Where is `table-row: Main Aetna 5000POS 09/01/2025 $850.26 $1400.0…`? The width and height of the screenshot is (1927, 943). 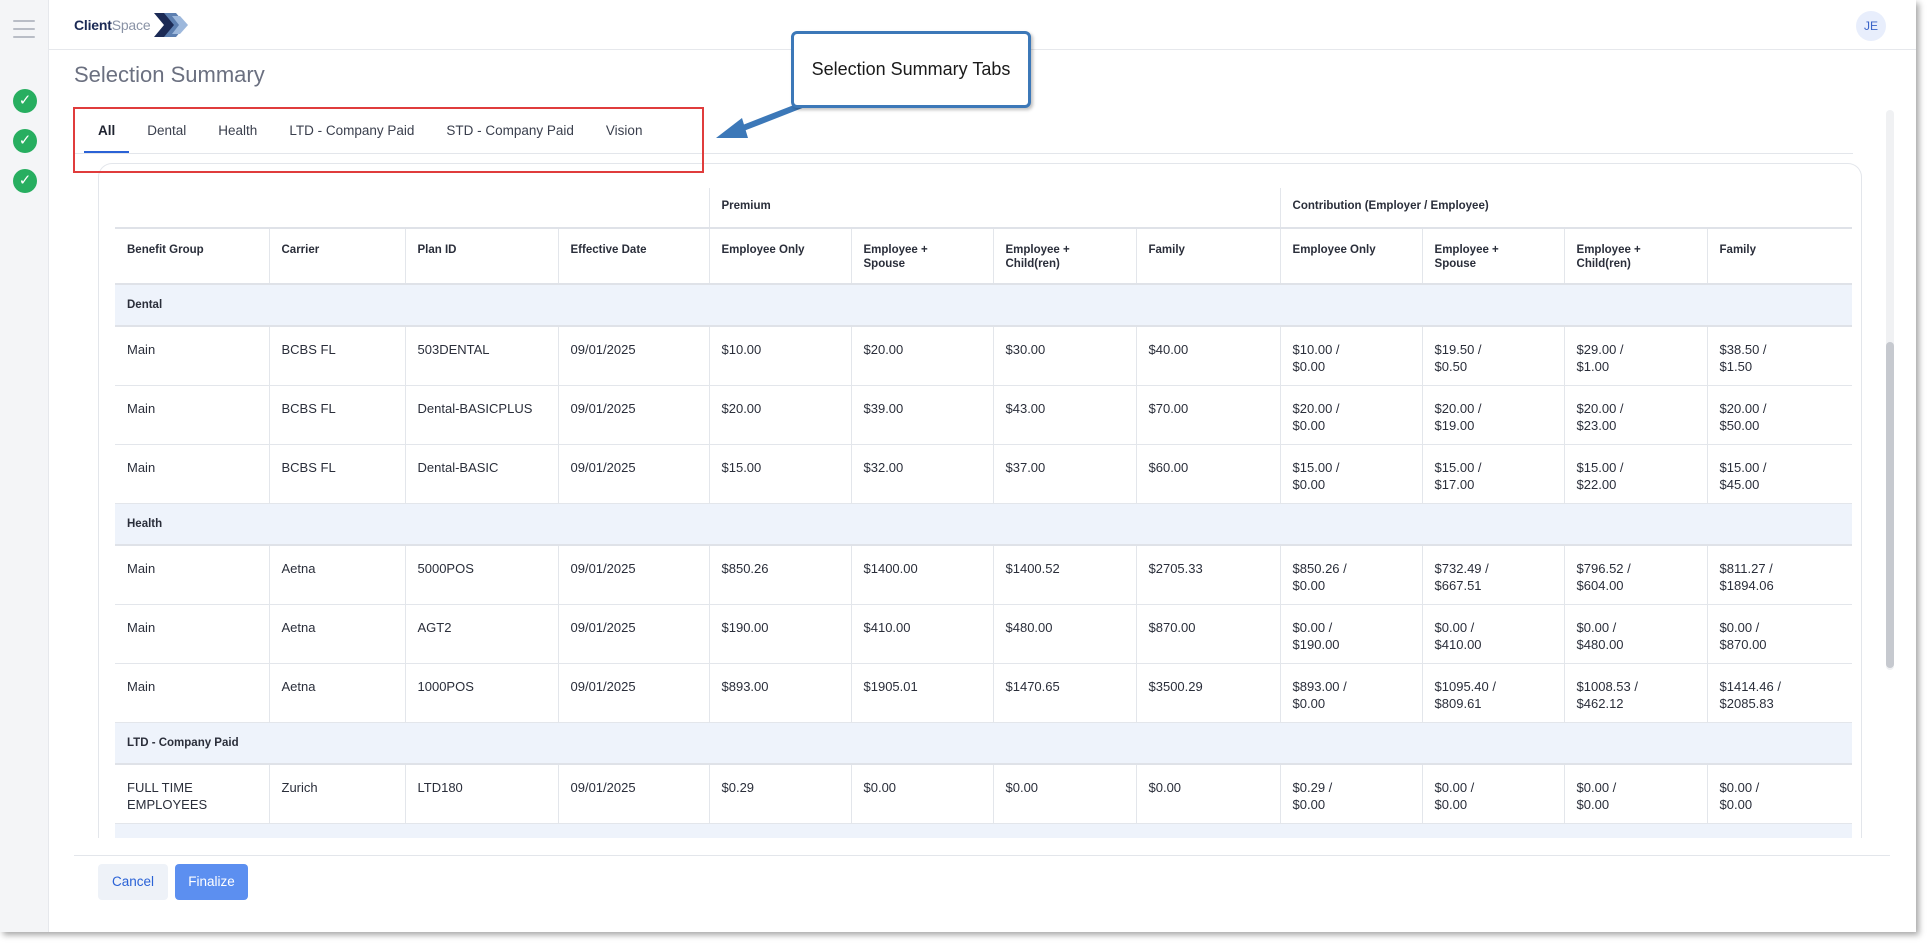
table-row: Main Aetna 5000POS 09/01/2025 $850.26 $1400.0… is located at coordinates (984, 575).